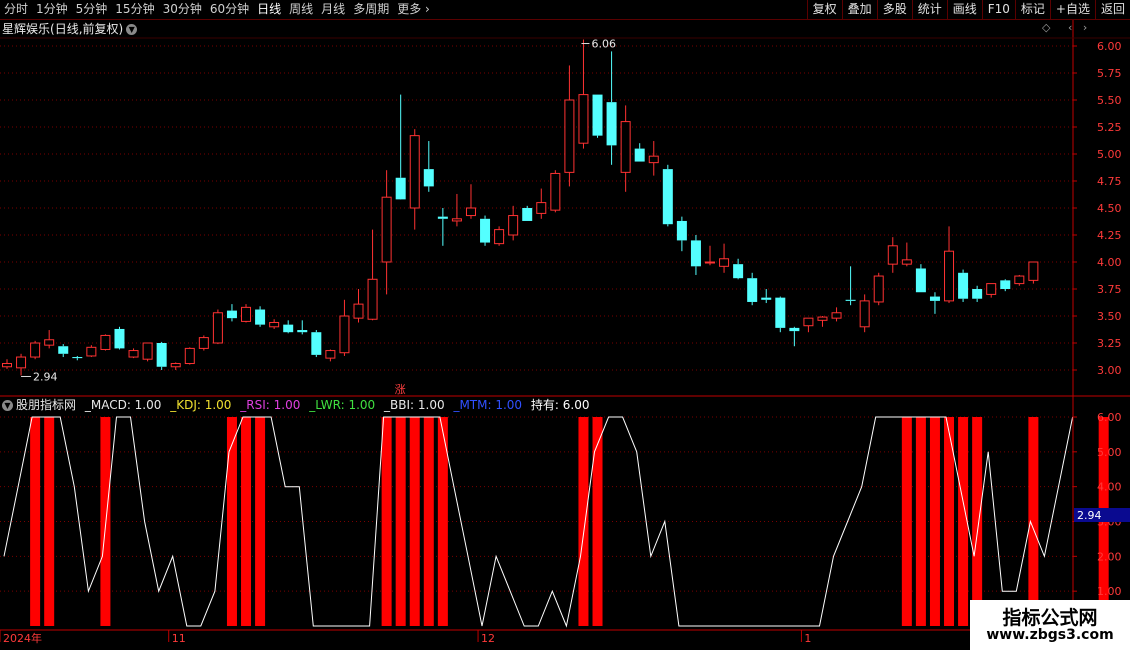  Describe the element at coordinates (488, 638) in the screenshot. I see `date-tick-label: 12` at that location.